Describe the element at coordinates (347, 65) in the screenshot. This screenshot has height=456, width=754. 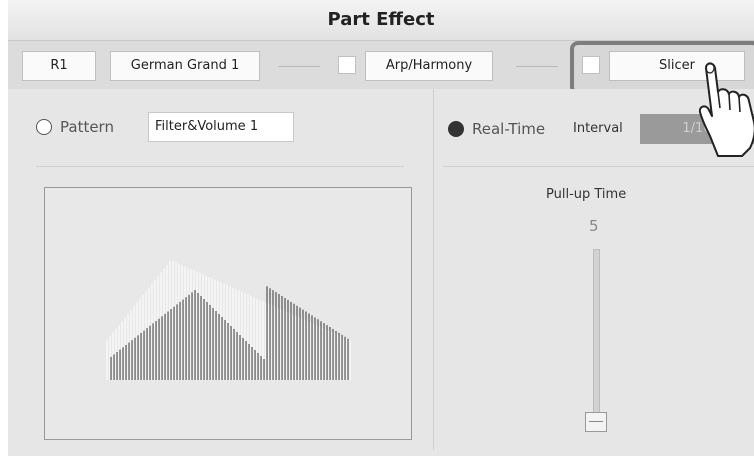
I see `arp-harmony-checkbox` at that location.